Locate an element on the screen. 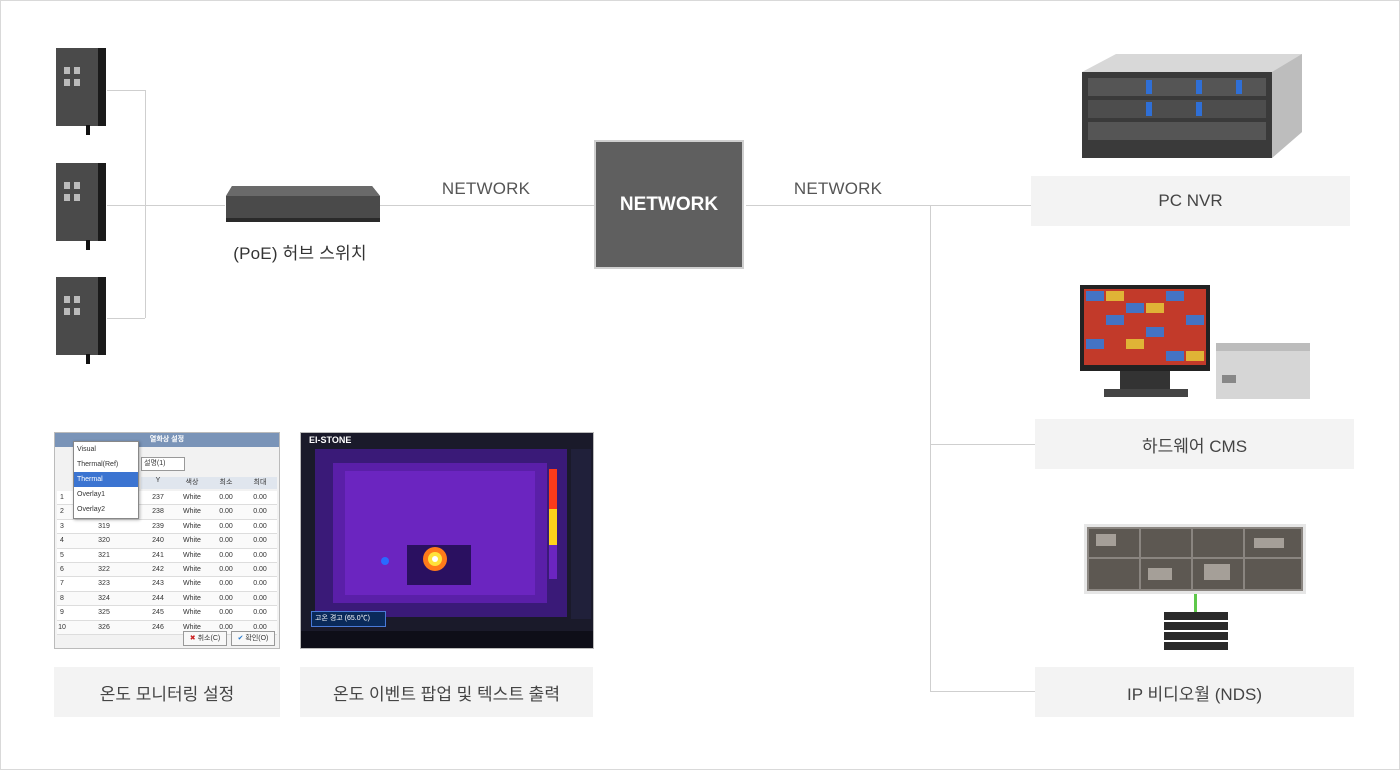  settings-select-value: 설명(1) is located at coordinates (155, 463).